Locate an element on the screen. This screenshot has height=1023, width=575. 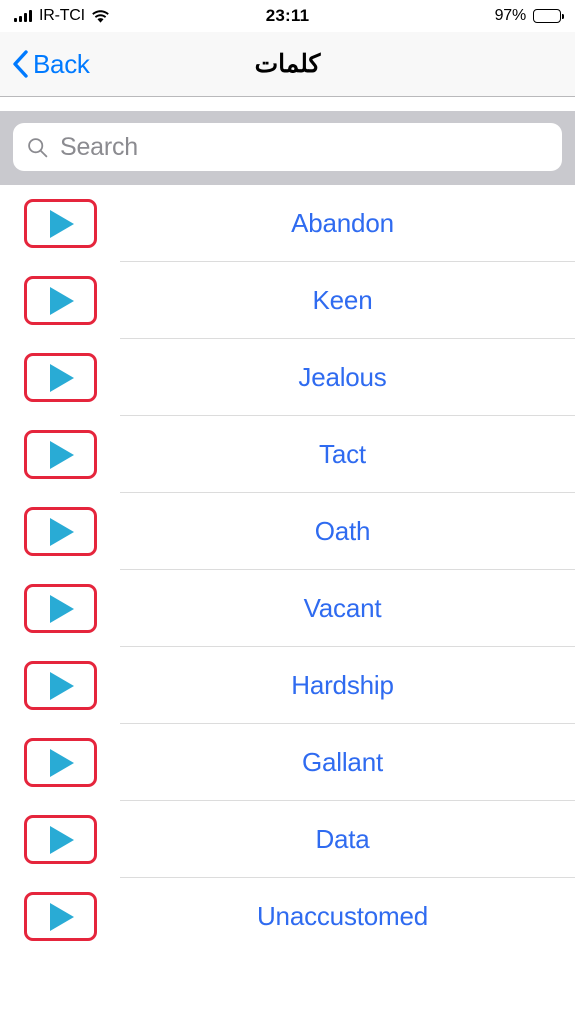
word-cell: Oath is located at coordinates (347, 531).